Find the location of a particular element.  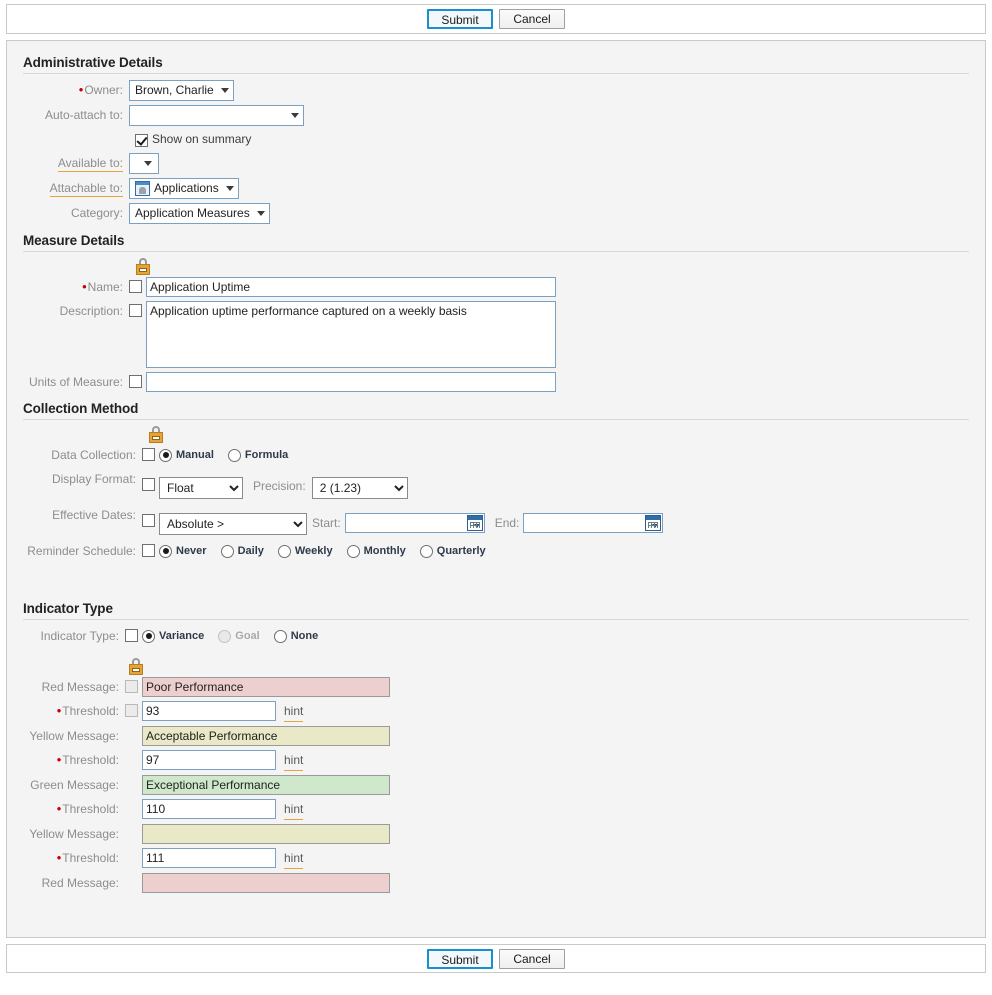

radio-daily-label: Daily is located at coordinates (250, 551).